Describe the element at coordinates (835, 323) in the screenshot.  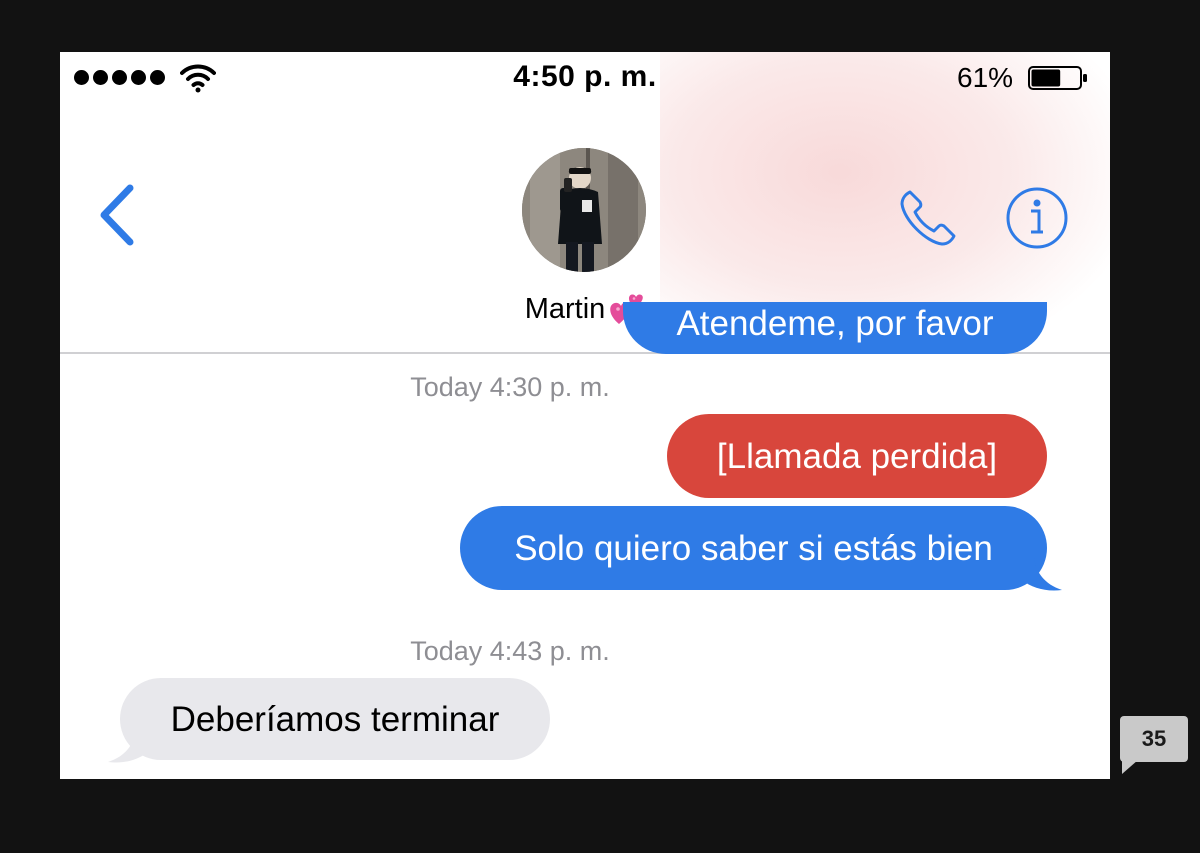
I see `message-text: Atendeme, por favor` at that location.